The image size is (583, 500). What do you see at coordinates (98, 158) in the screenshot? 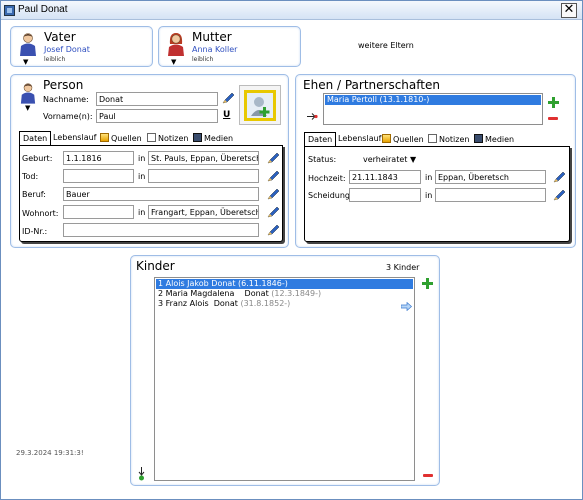
I see `birth-date-field: 1.1.1816` at bounding box center [98, 158].